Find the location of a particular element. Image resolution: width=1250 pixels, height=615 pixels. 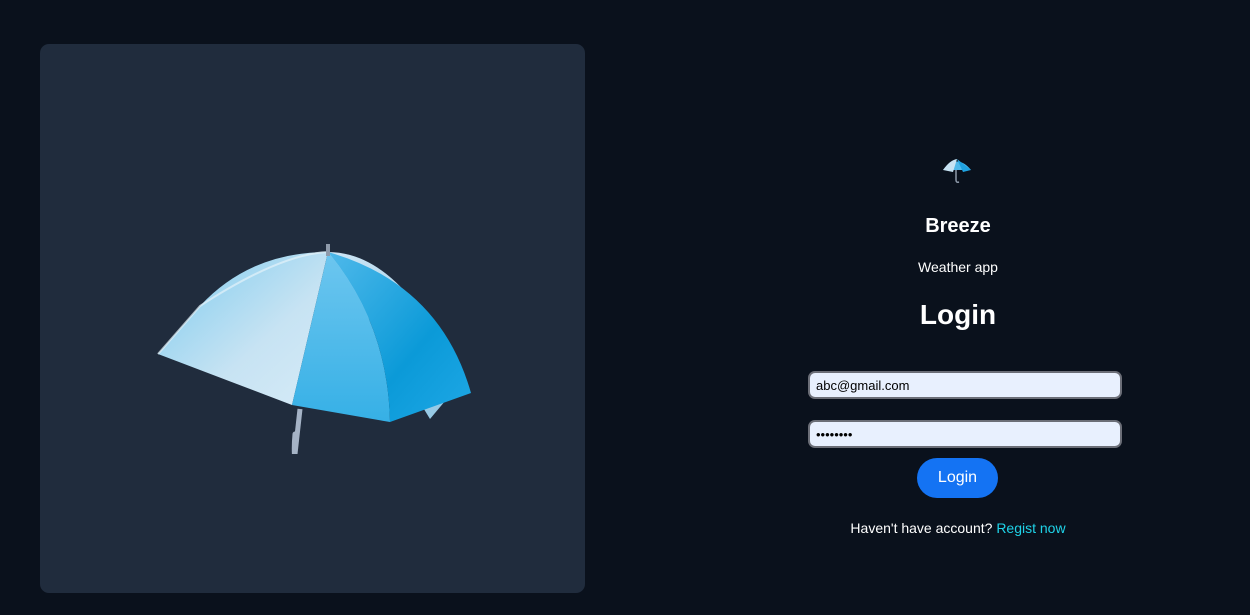

login-button: Login is located at coordinates (957, 478).